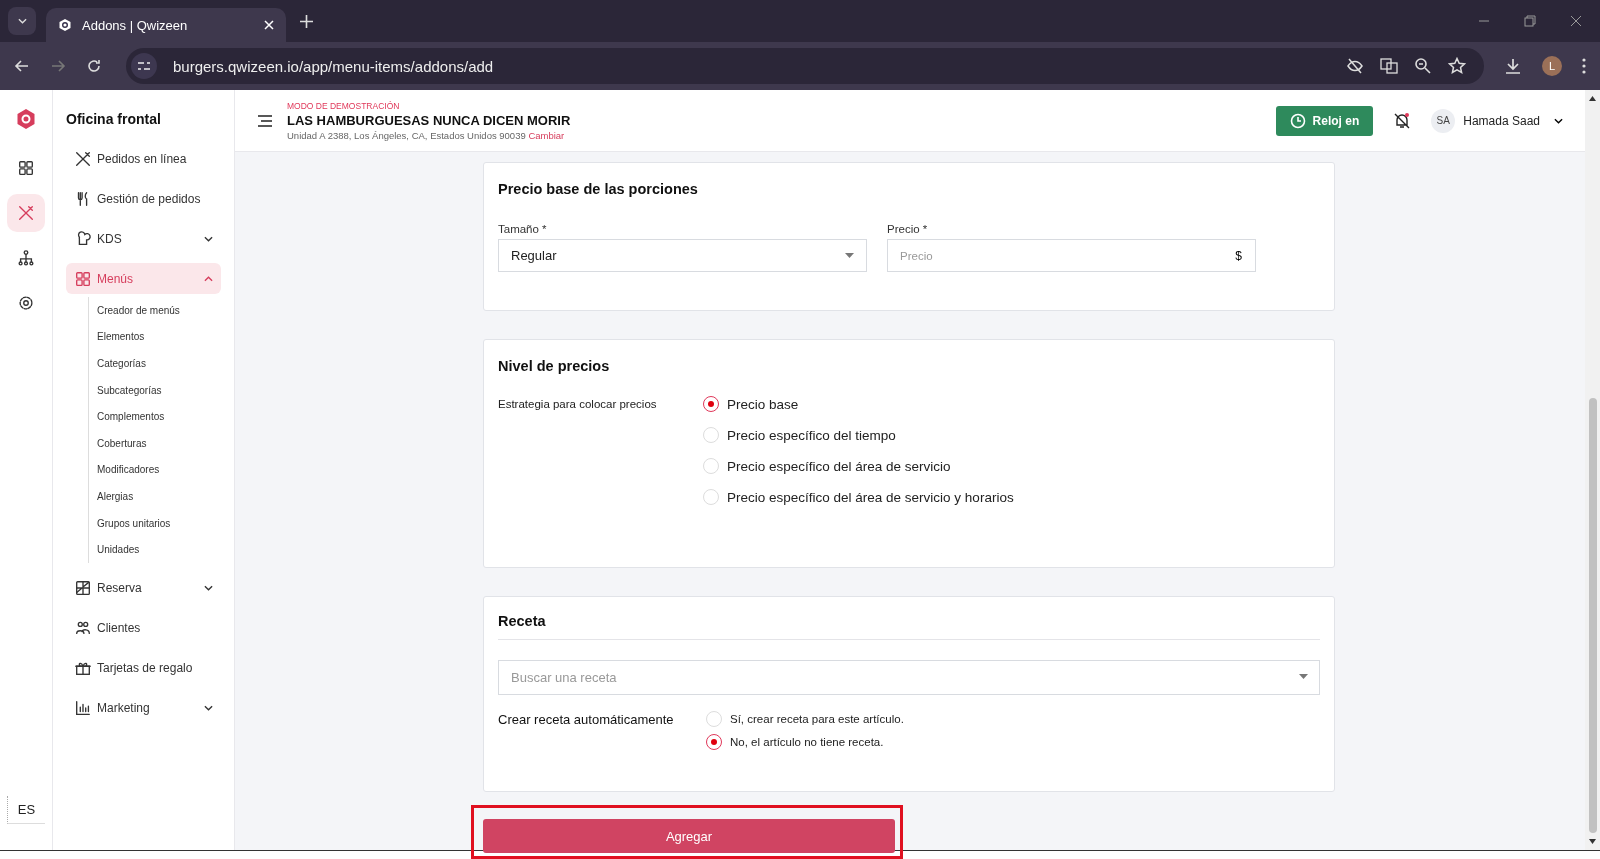 The height and width of the screenshot is (859, 1600). I want to click on clock-in-button: Reloj en, so click(1324, 120).